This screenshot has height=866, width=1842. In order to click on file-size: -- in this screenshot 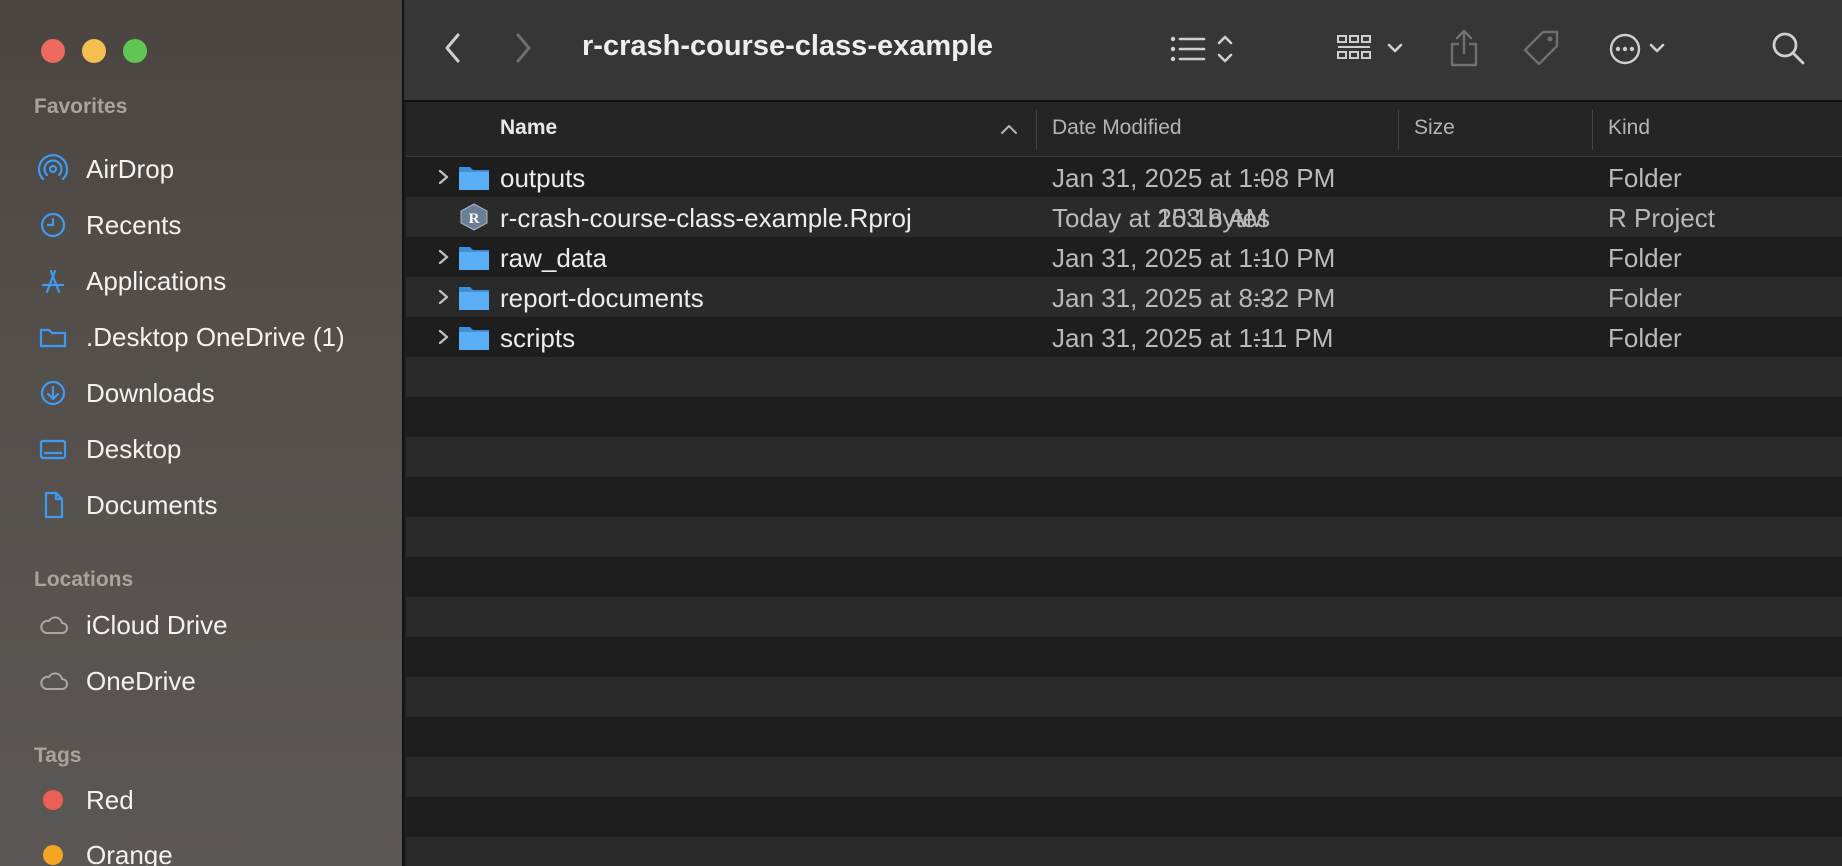, I will do `click(1261, 258)`.